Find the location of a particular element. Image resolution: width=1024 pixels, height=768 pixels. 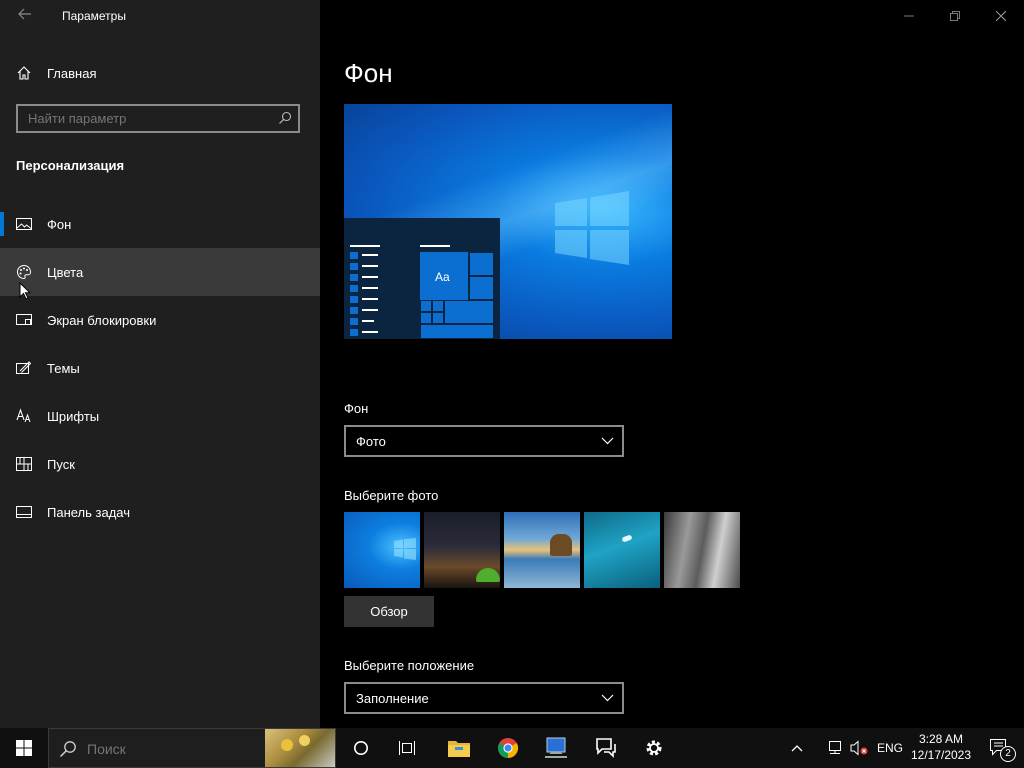

preview-tile-large: Aa is located at coordinates (444, 276).